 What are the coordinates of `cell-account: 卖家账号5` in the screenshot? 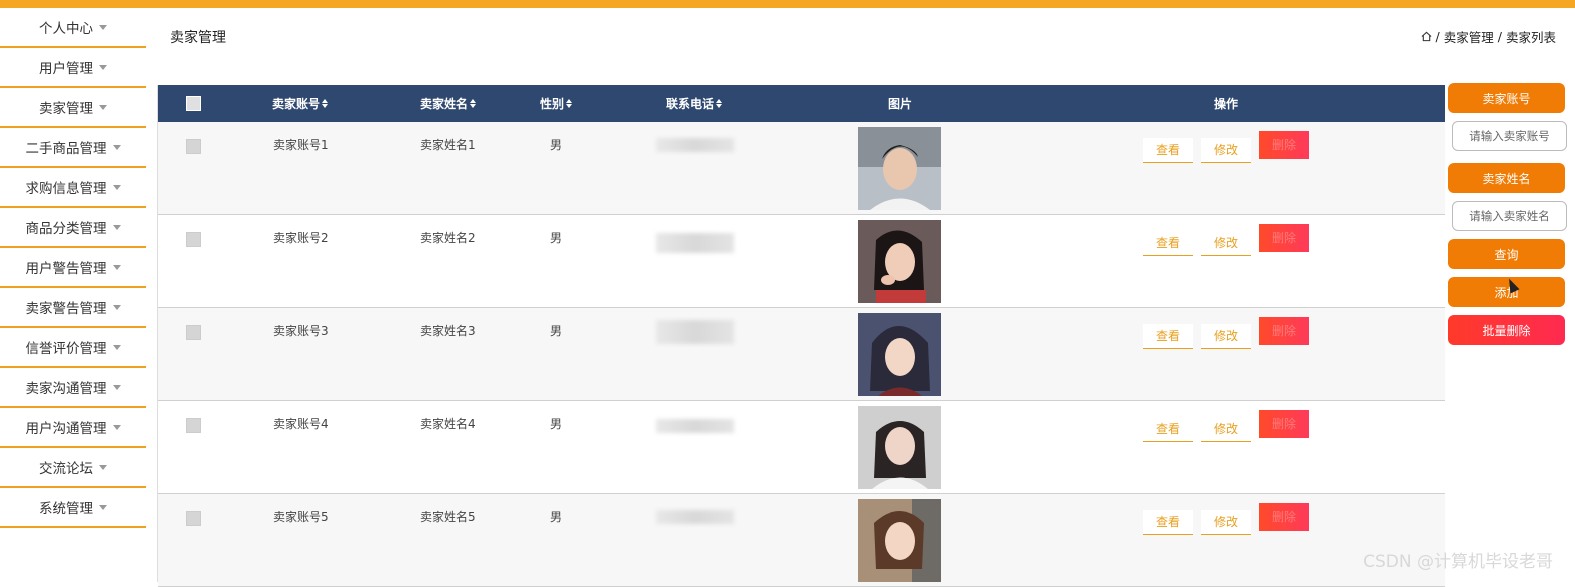 It's located at (301, 517).